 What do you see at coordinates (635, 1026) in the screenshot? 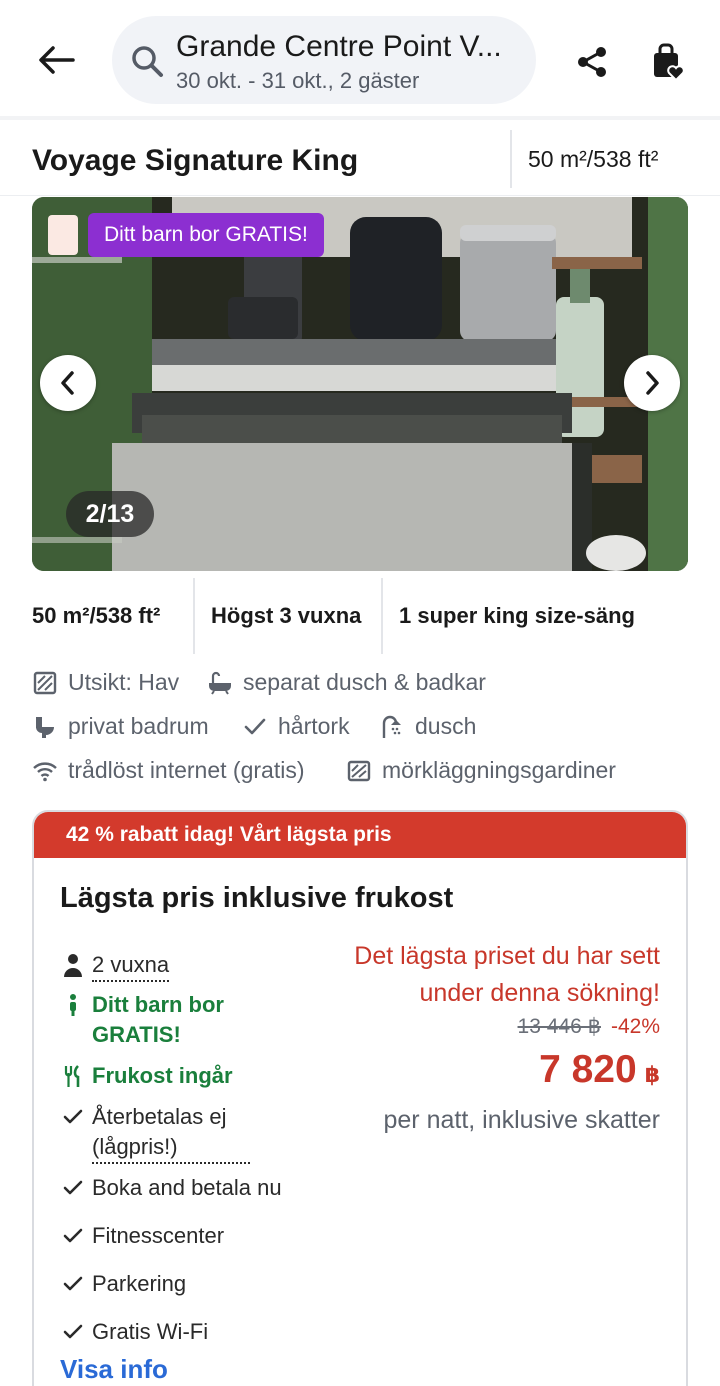
I see `discount-percent: -42%` at bounding box center [635, 1026].